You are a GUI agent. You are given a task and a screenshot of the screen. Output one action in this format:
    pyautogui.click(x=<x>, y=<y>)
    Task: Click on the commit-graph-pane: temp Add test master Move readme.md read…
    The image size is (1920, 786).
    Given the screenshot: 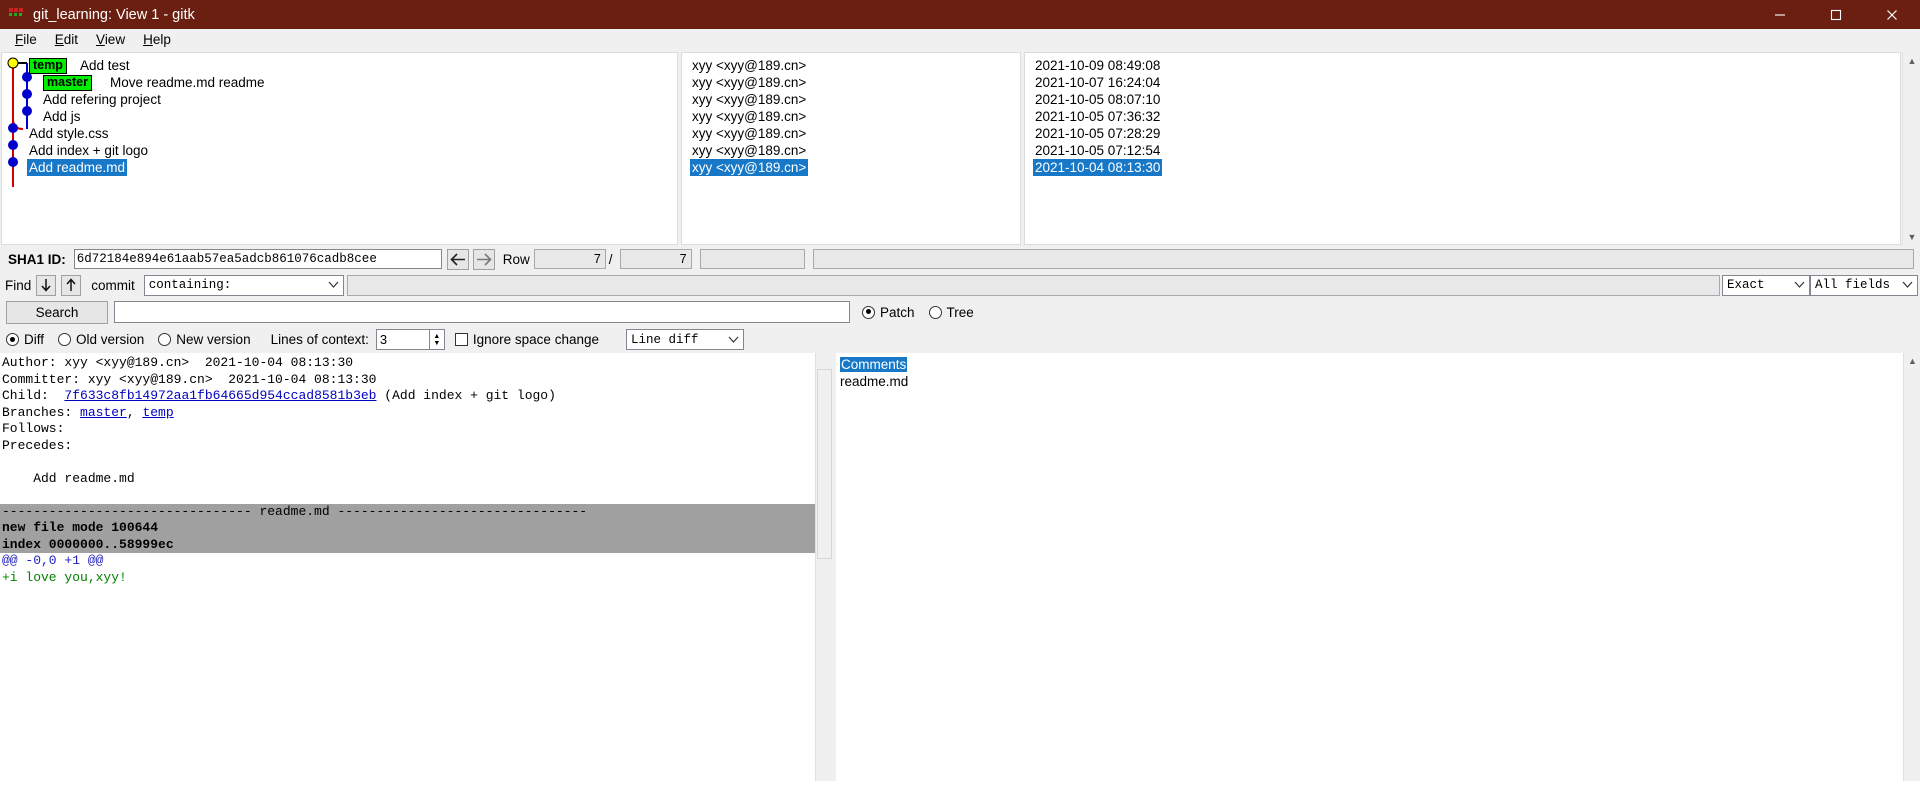 What is the action you would take?
    pyautogui.click(x=339, y=148)
    